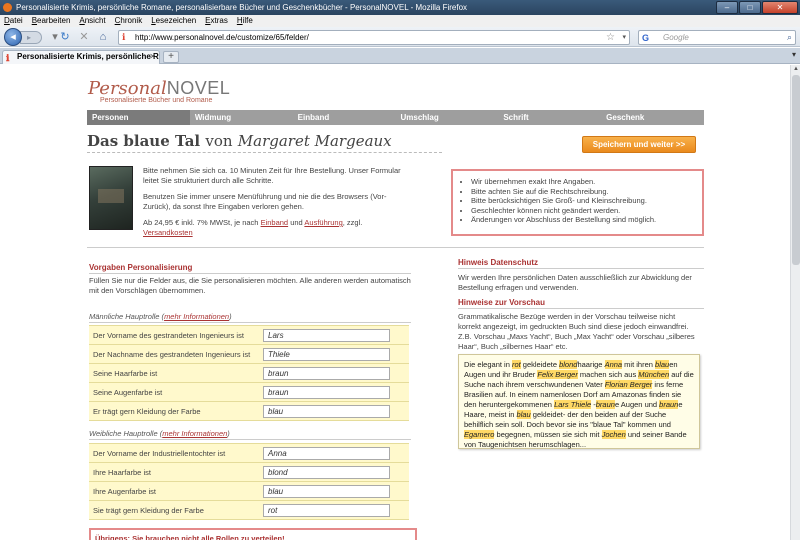 The image size is (800, 540). Describe the element at coordinates (573, 404) in the screenshot. I see `preview-highlight: Lars Thiele` at that location.